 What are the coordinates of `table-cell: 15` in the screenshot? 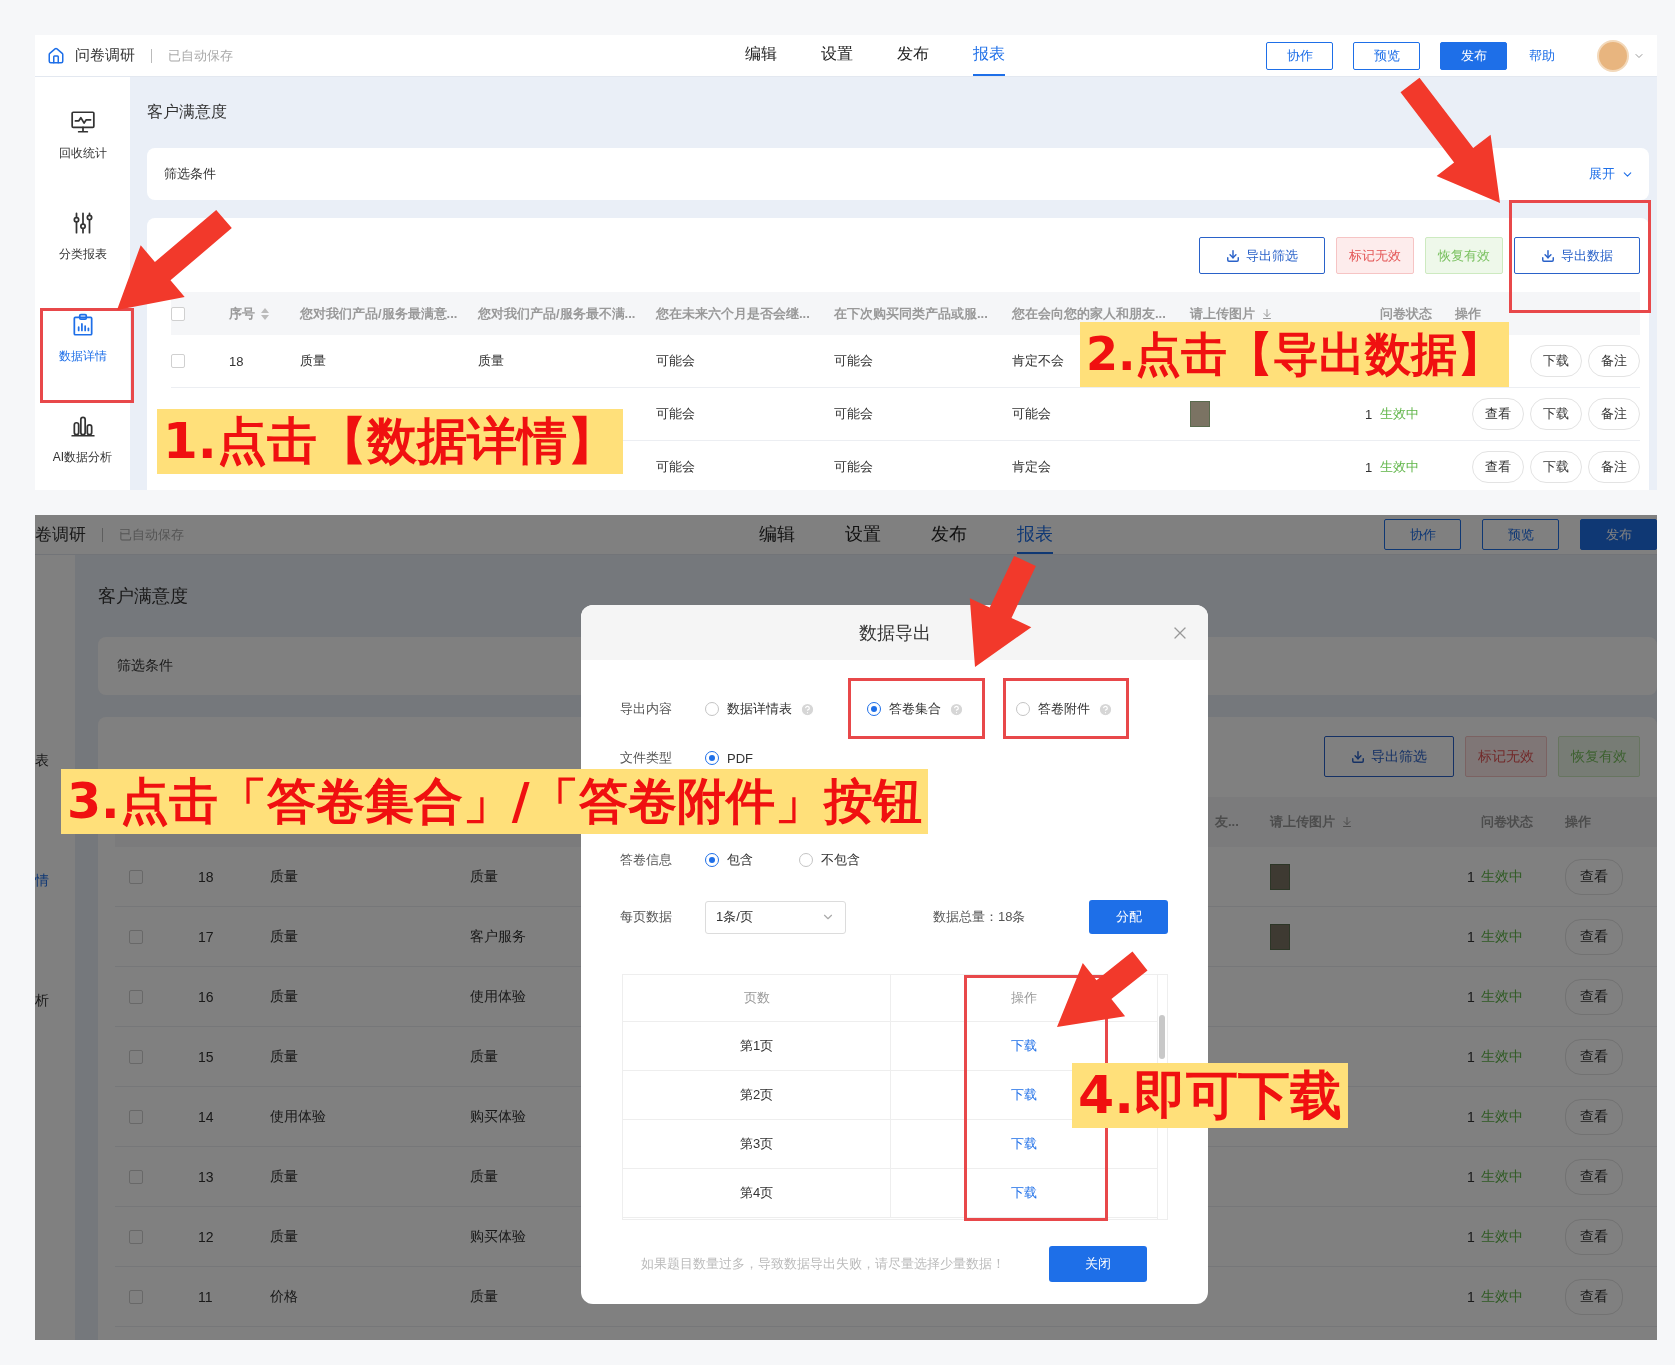 It's located at (206, 1056).